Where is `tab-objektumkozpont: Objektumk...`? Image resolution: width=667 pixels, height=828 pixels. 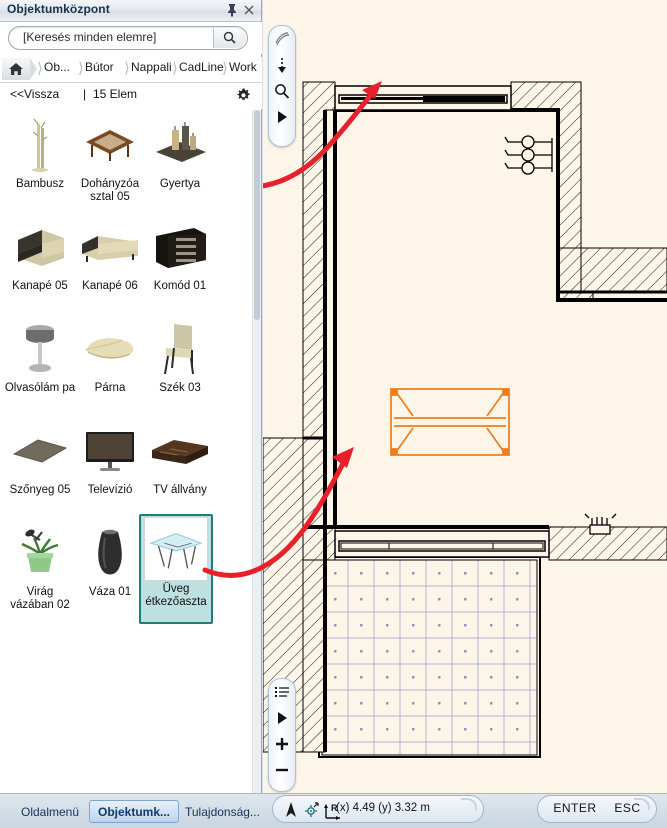 tab-objektumkozpont: Objektumk... is located at coordinates (134, 811).